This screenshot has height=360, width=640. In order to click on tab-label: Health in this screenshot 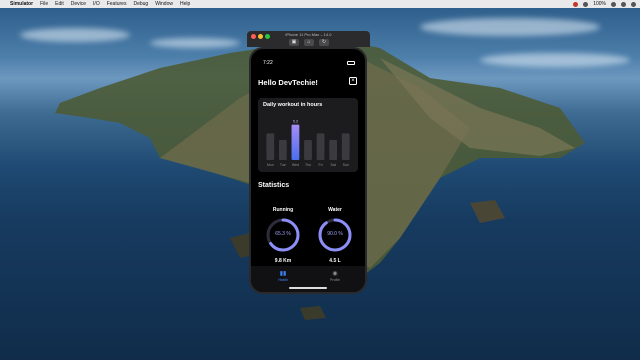, I will do `click(283, 280)`.